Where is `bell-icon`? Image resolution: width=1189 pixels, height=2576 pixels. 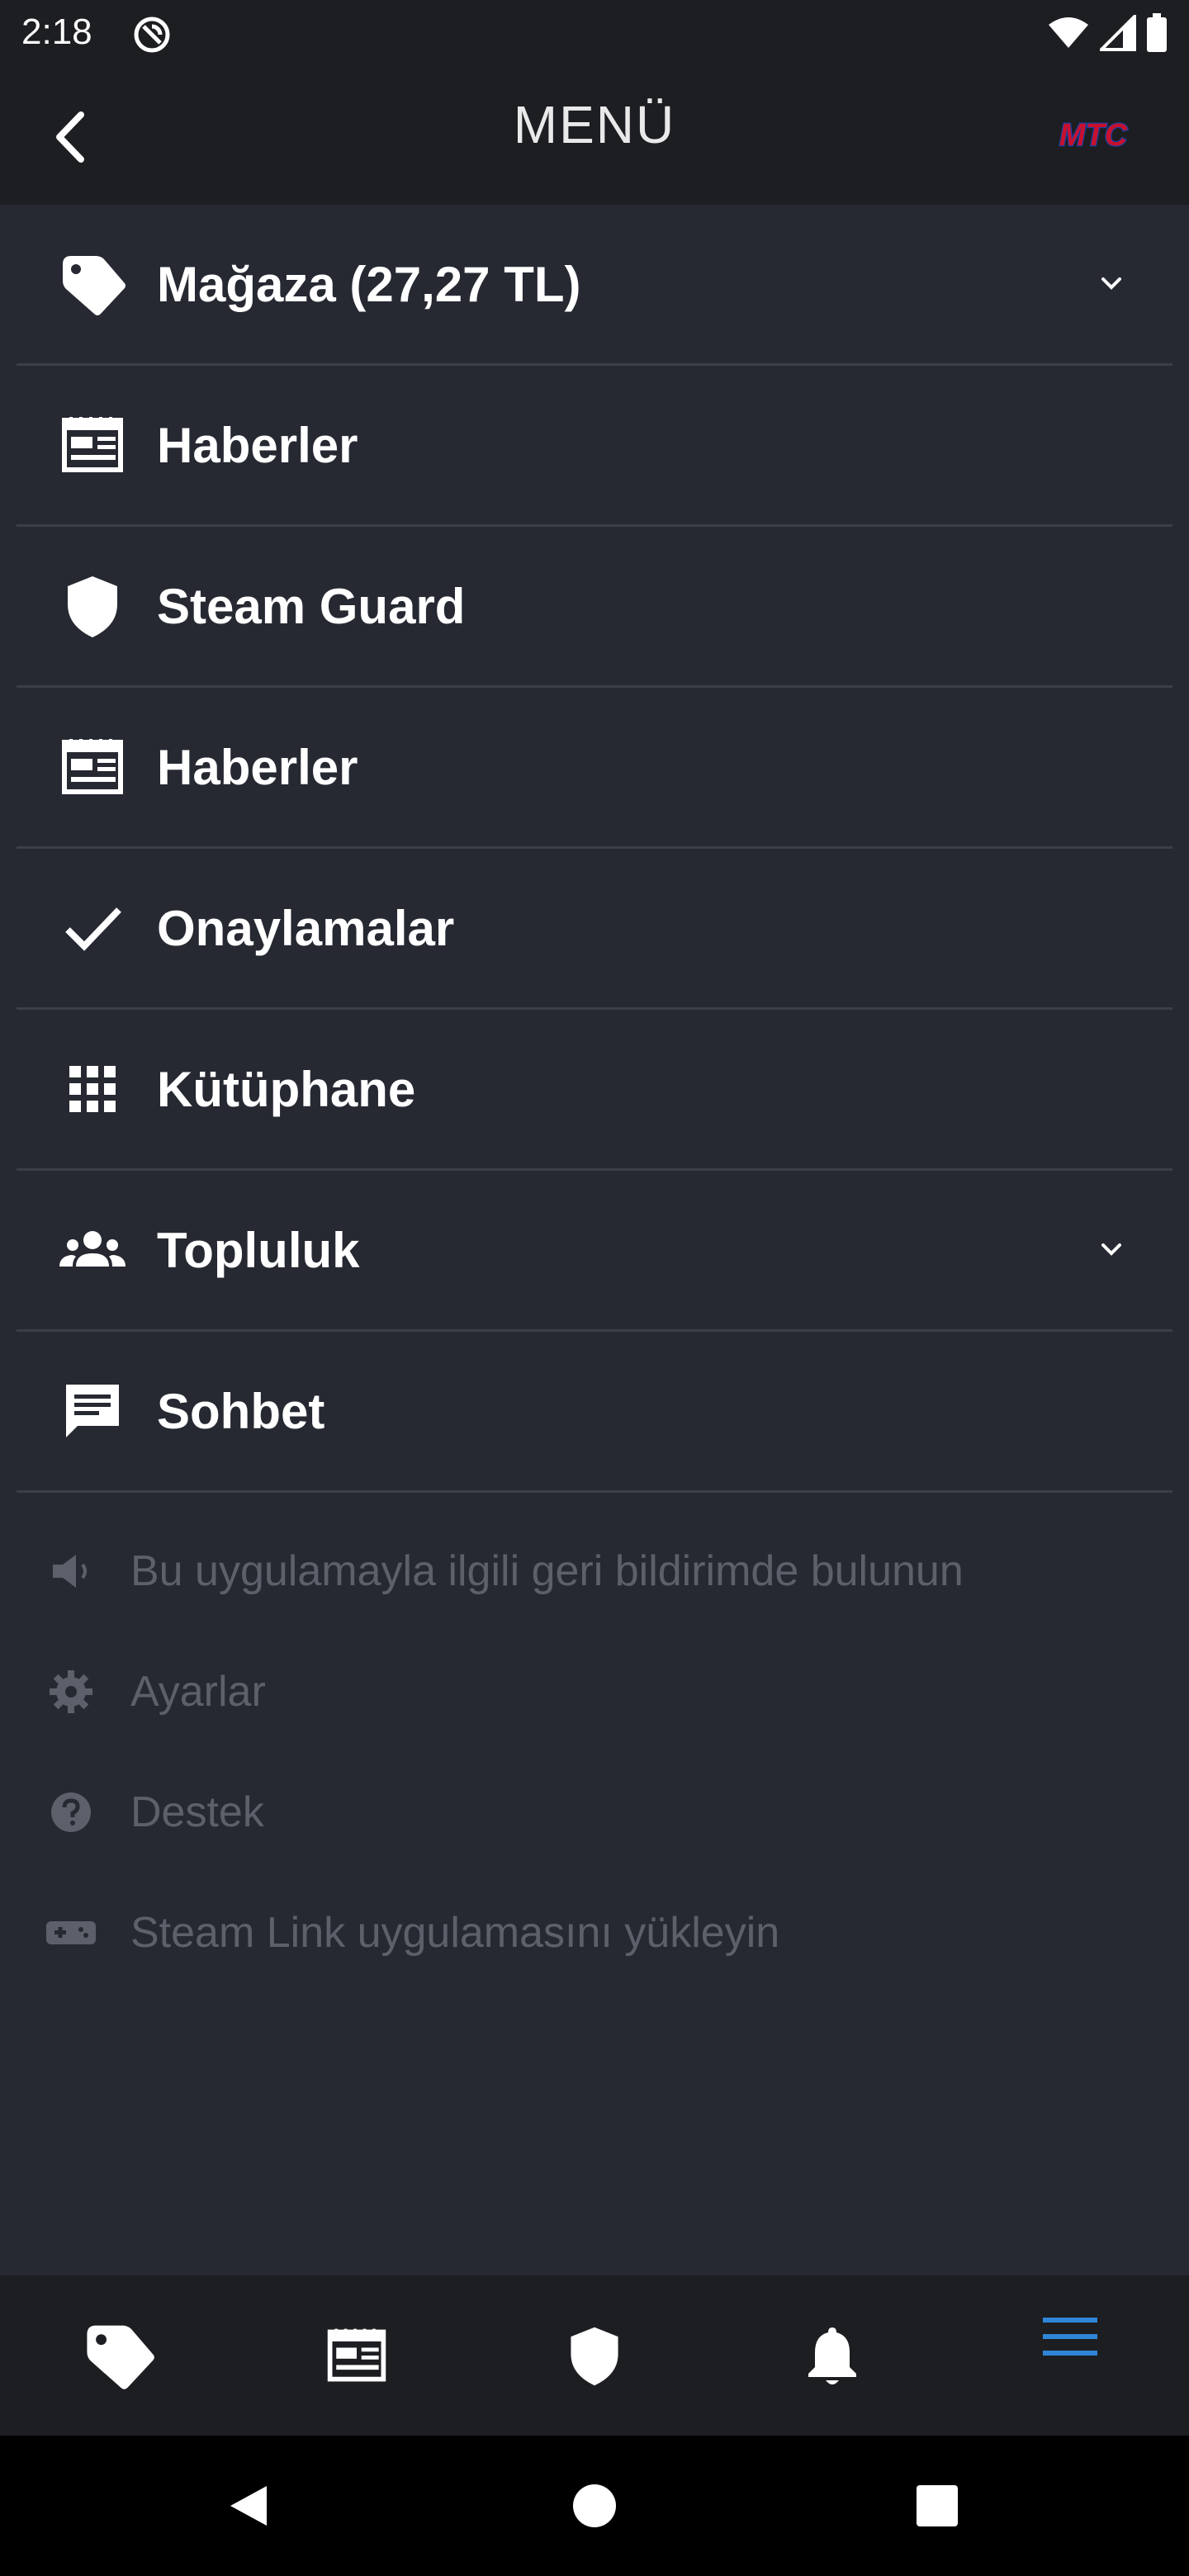
bell-icon is located at coordinates (832, 2355).